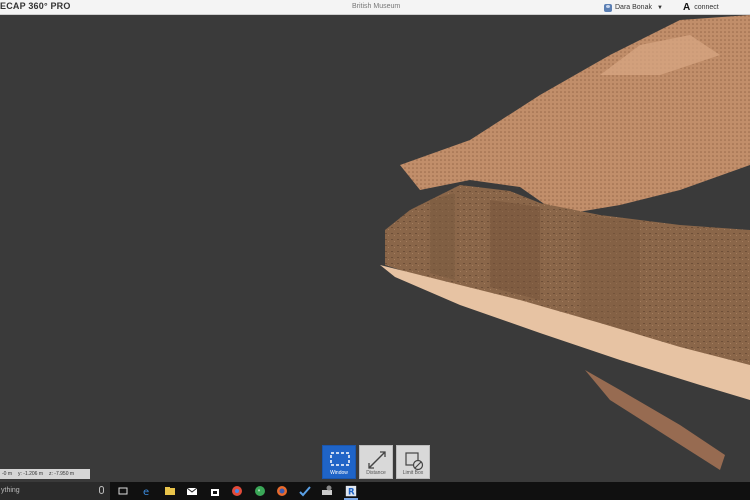  I want to click on svg-text: R, so click(351, 493).